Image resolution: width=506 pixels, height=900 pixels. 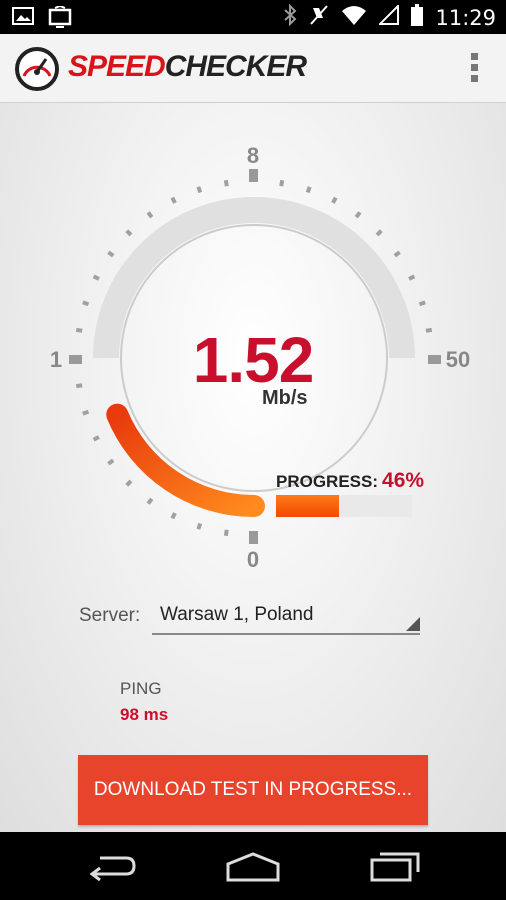 What do you see at coordinates (474, 68) in the screenshot?
I see `overflow-menu-icon` at bounding box center [474, 68].